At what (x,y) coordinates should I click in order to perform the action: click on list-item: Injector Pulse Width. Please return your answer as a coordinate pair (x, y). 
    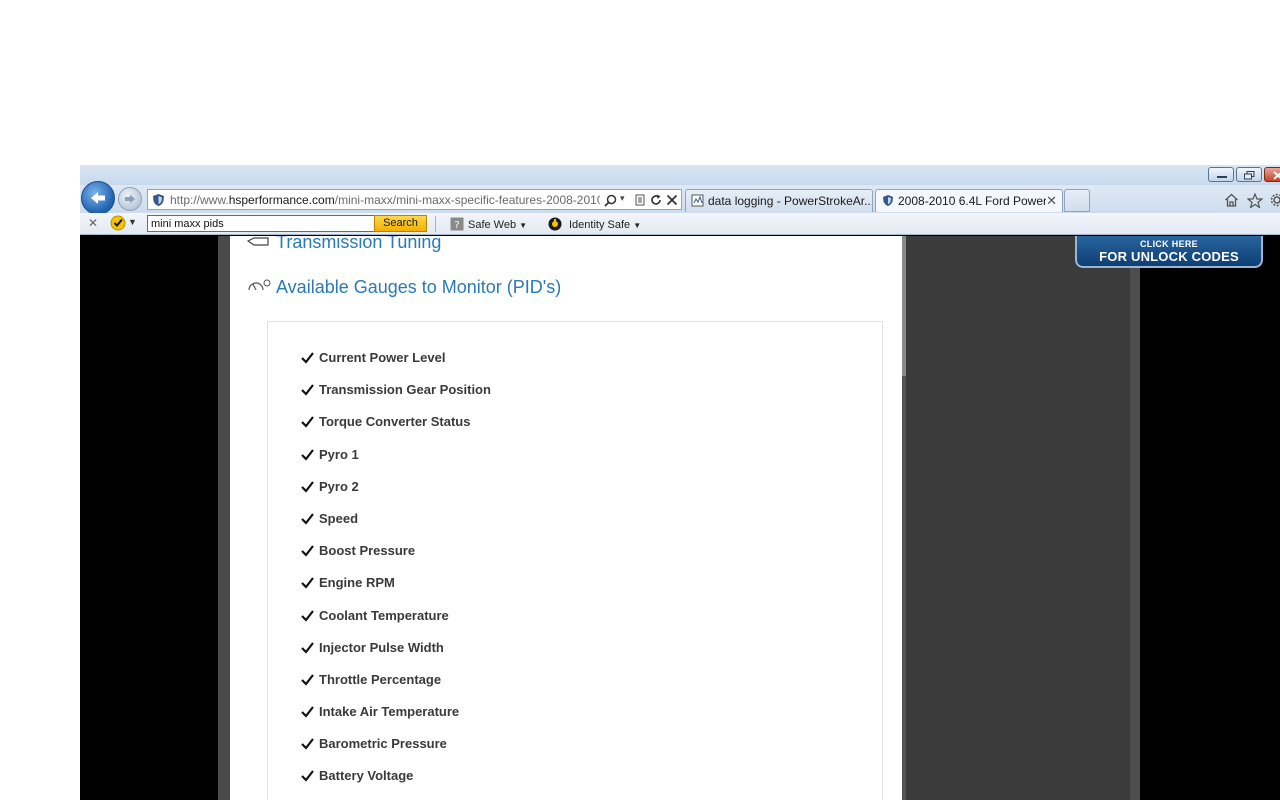
    Looking at the image, I should click on (396, 648).